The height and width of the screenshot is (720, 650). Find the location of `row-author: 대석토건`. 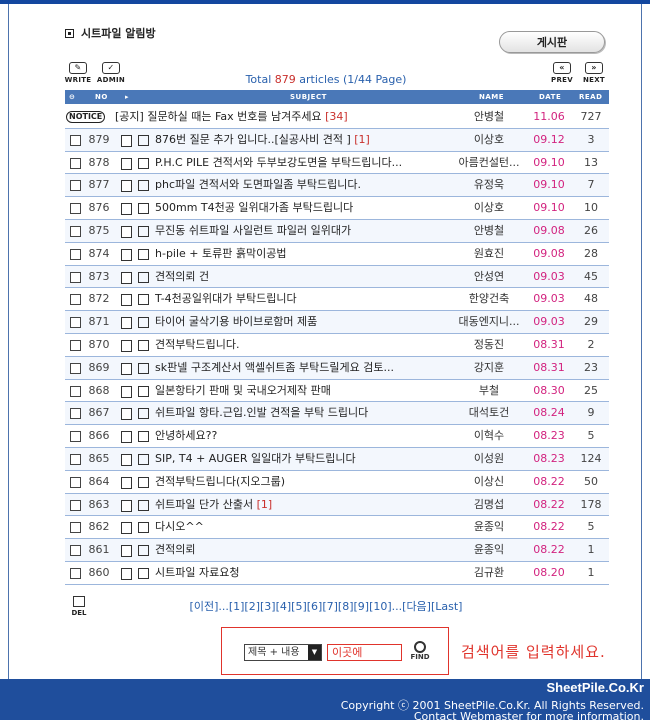

row-author: 대석토건 is located at coordinates (489, 413).